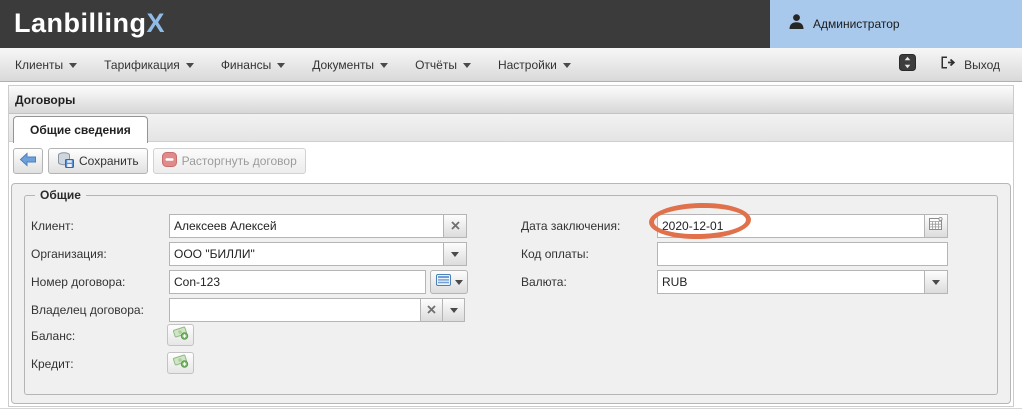 This screenshot has height=412, width=1022. What do you see at coordinates (802, 254) in the screenshot?
I see `payment-code-input` at bounding box center [802, 254].